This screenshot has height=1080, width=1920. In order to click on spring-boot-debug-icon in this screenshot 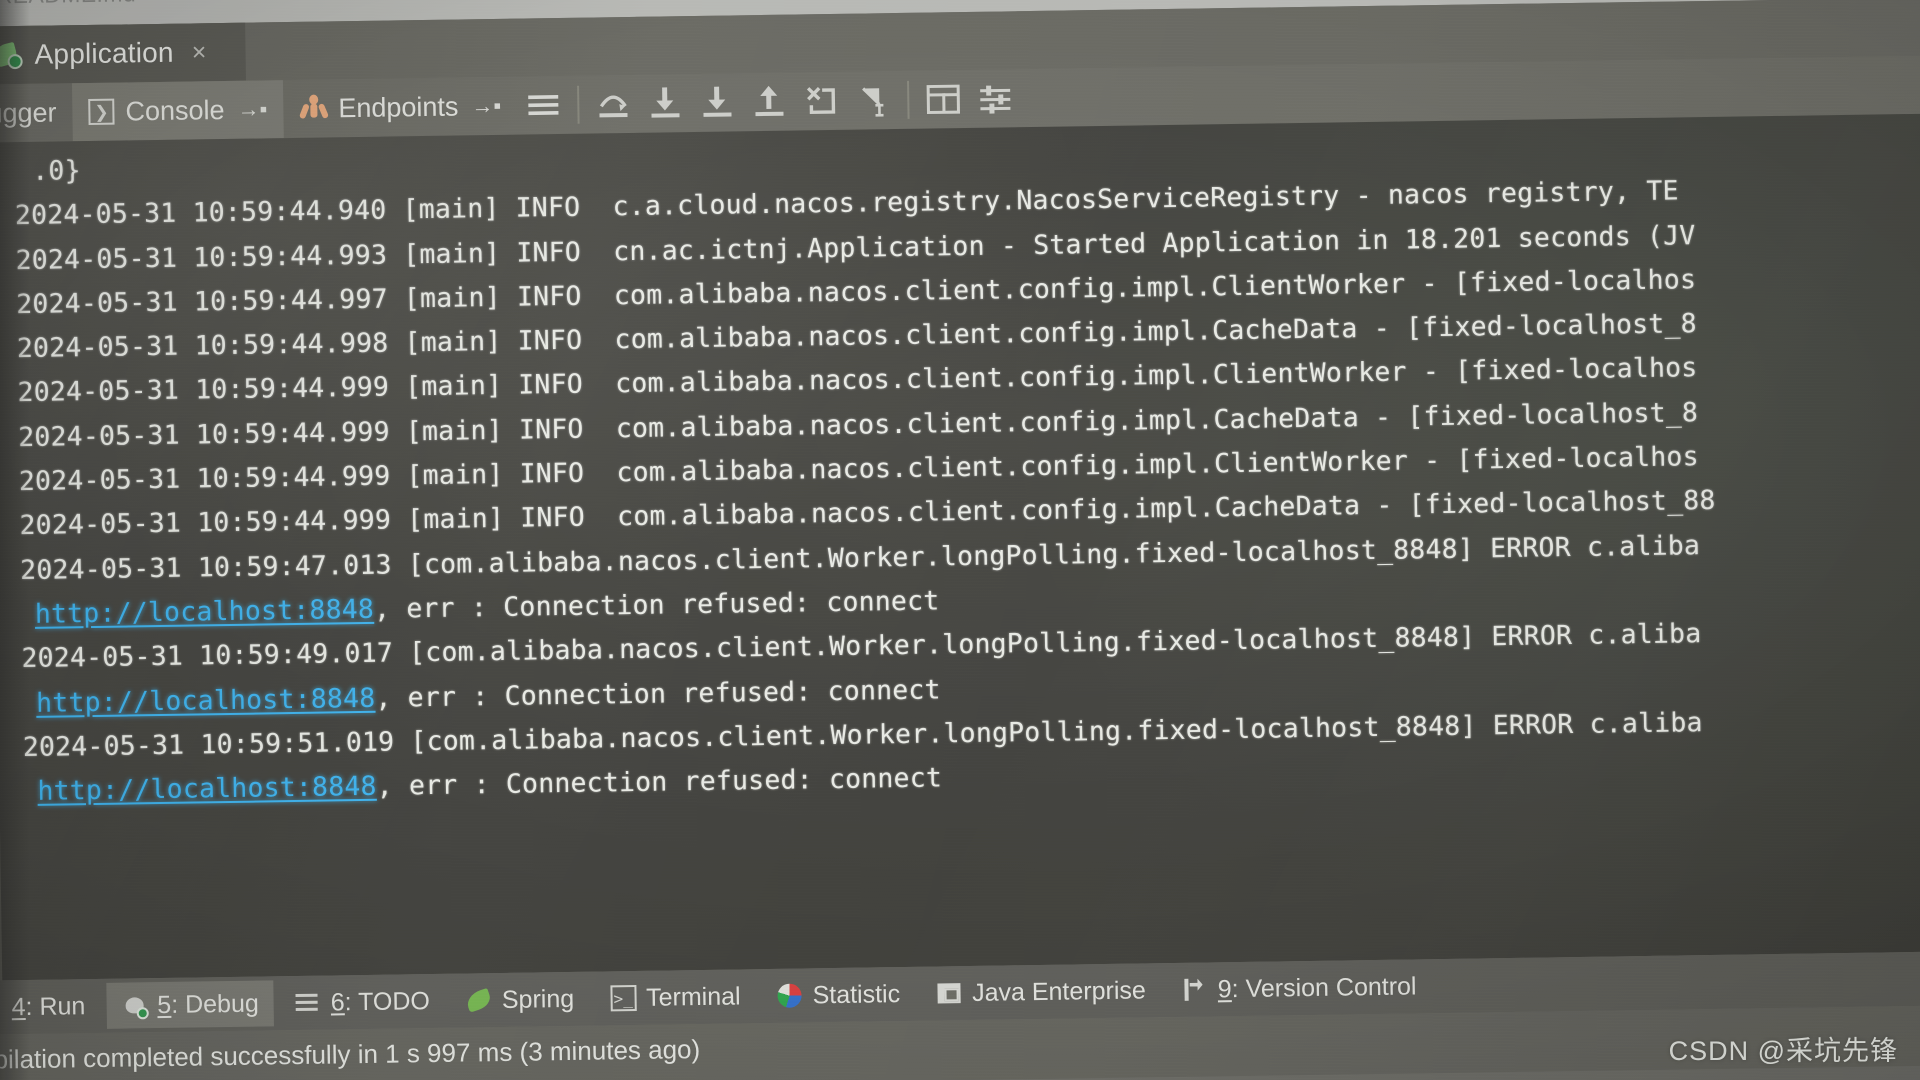, I will do `click(11, 55)`.